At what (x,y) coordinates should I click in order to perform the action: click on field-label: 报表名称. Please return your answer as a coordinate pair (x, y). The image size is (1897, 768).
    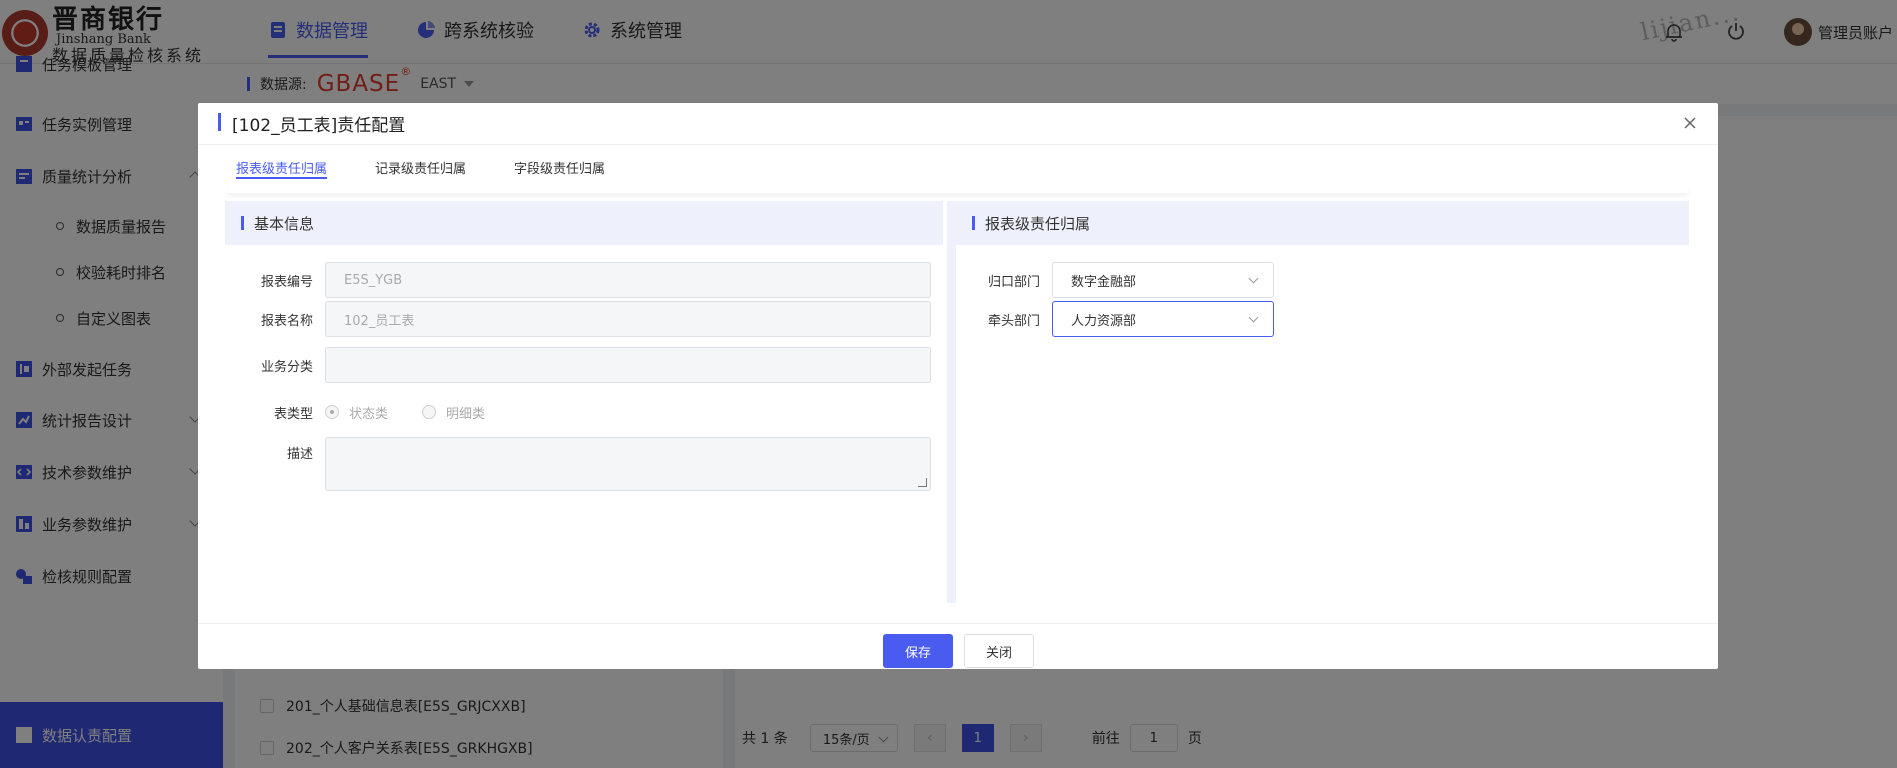
    Looking at the image, I should click on (286, 321).